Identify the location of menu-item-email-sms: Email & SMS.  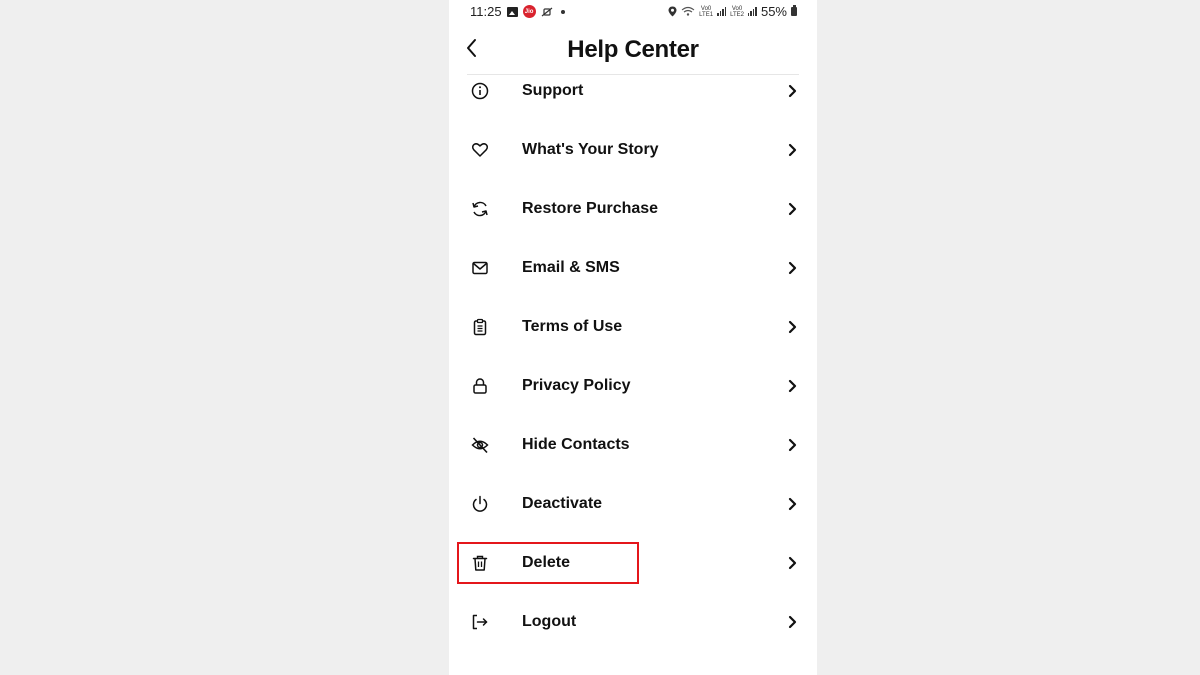
(633, 268).